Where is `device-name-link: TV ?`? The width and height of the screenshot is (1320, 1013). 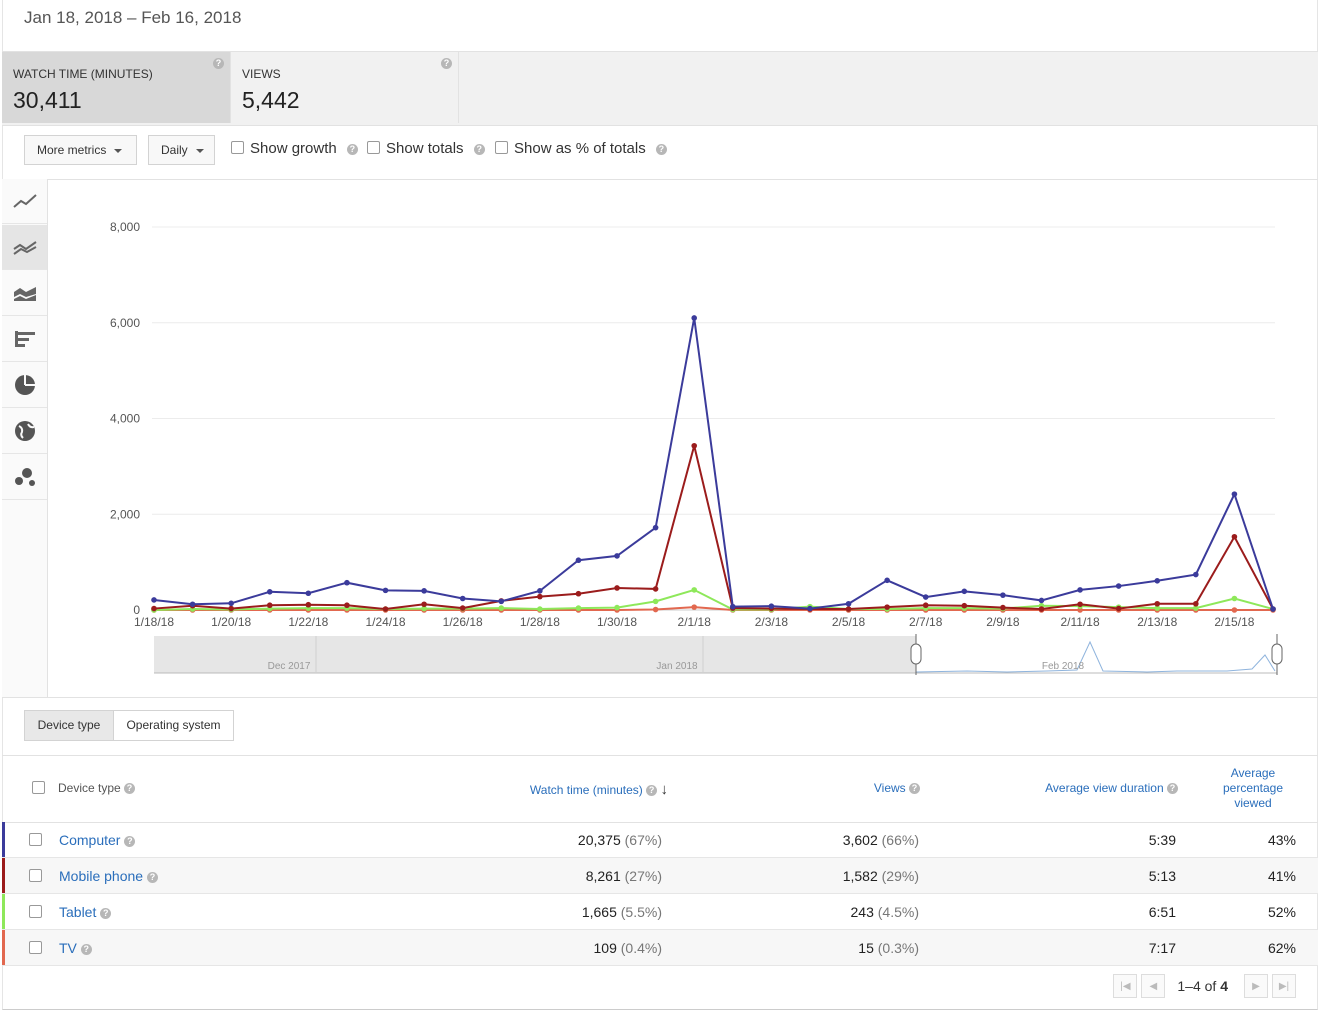
device-name-link: TV ? is located at coordinates (75, 948).